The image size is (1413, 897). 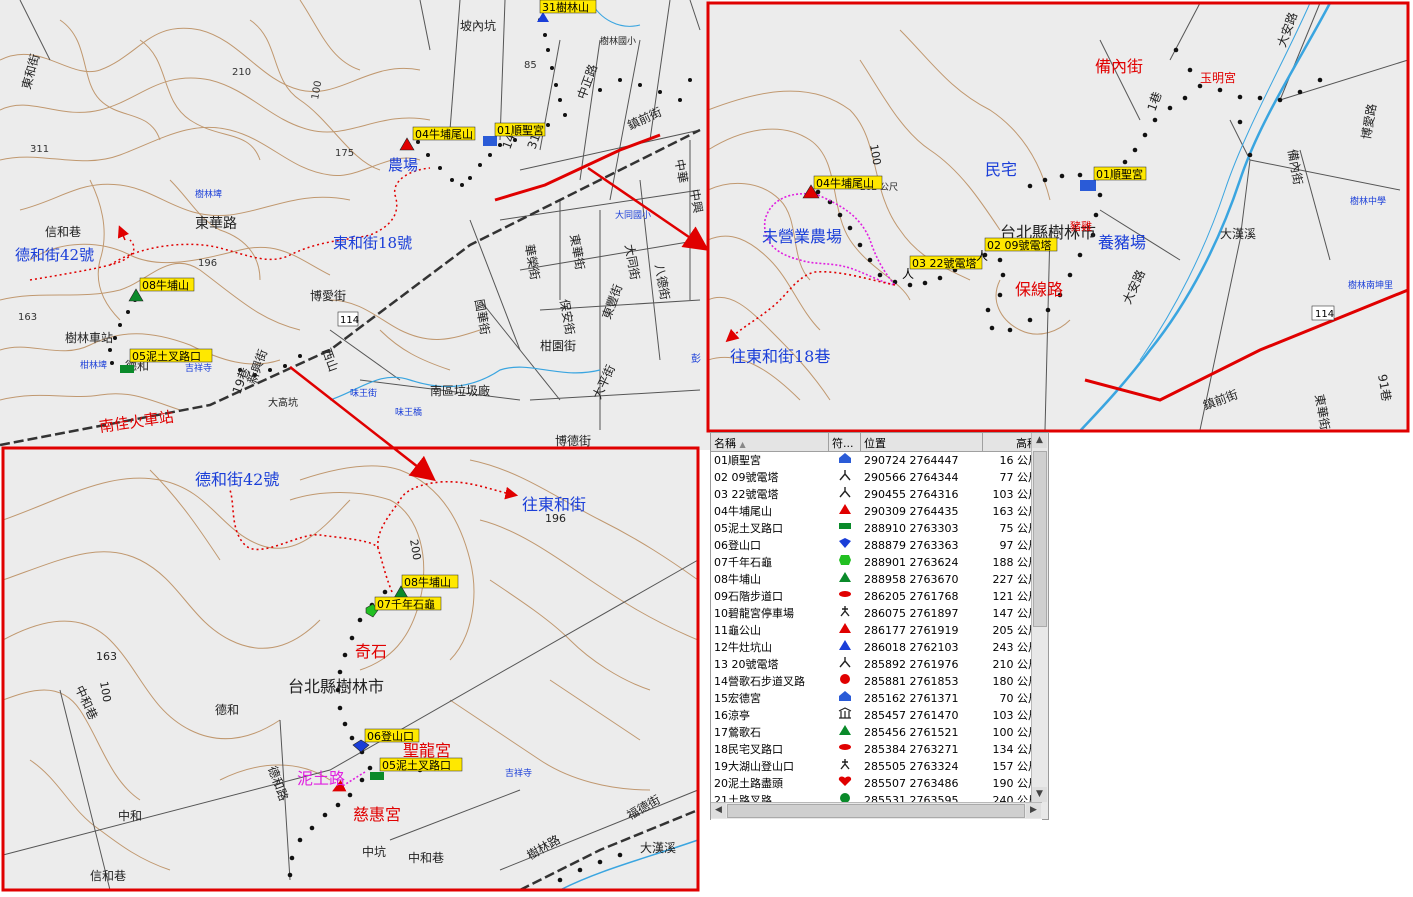 What do you see at coordinates (1081, 226) in the screenshot?
I see `annotation-pig-mark: 豬雞` at bounding box center [1081, 226].